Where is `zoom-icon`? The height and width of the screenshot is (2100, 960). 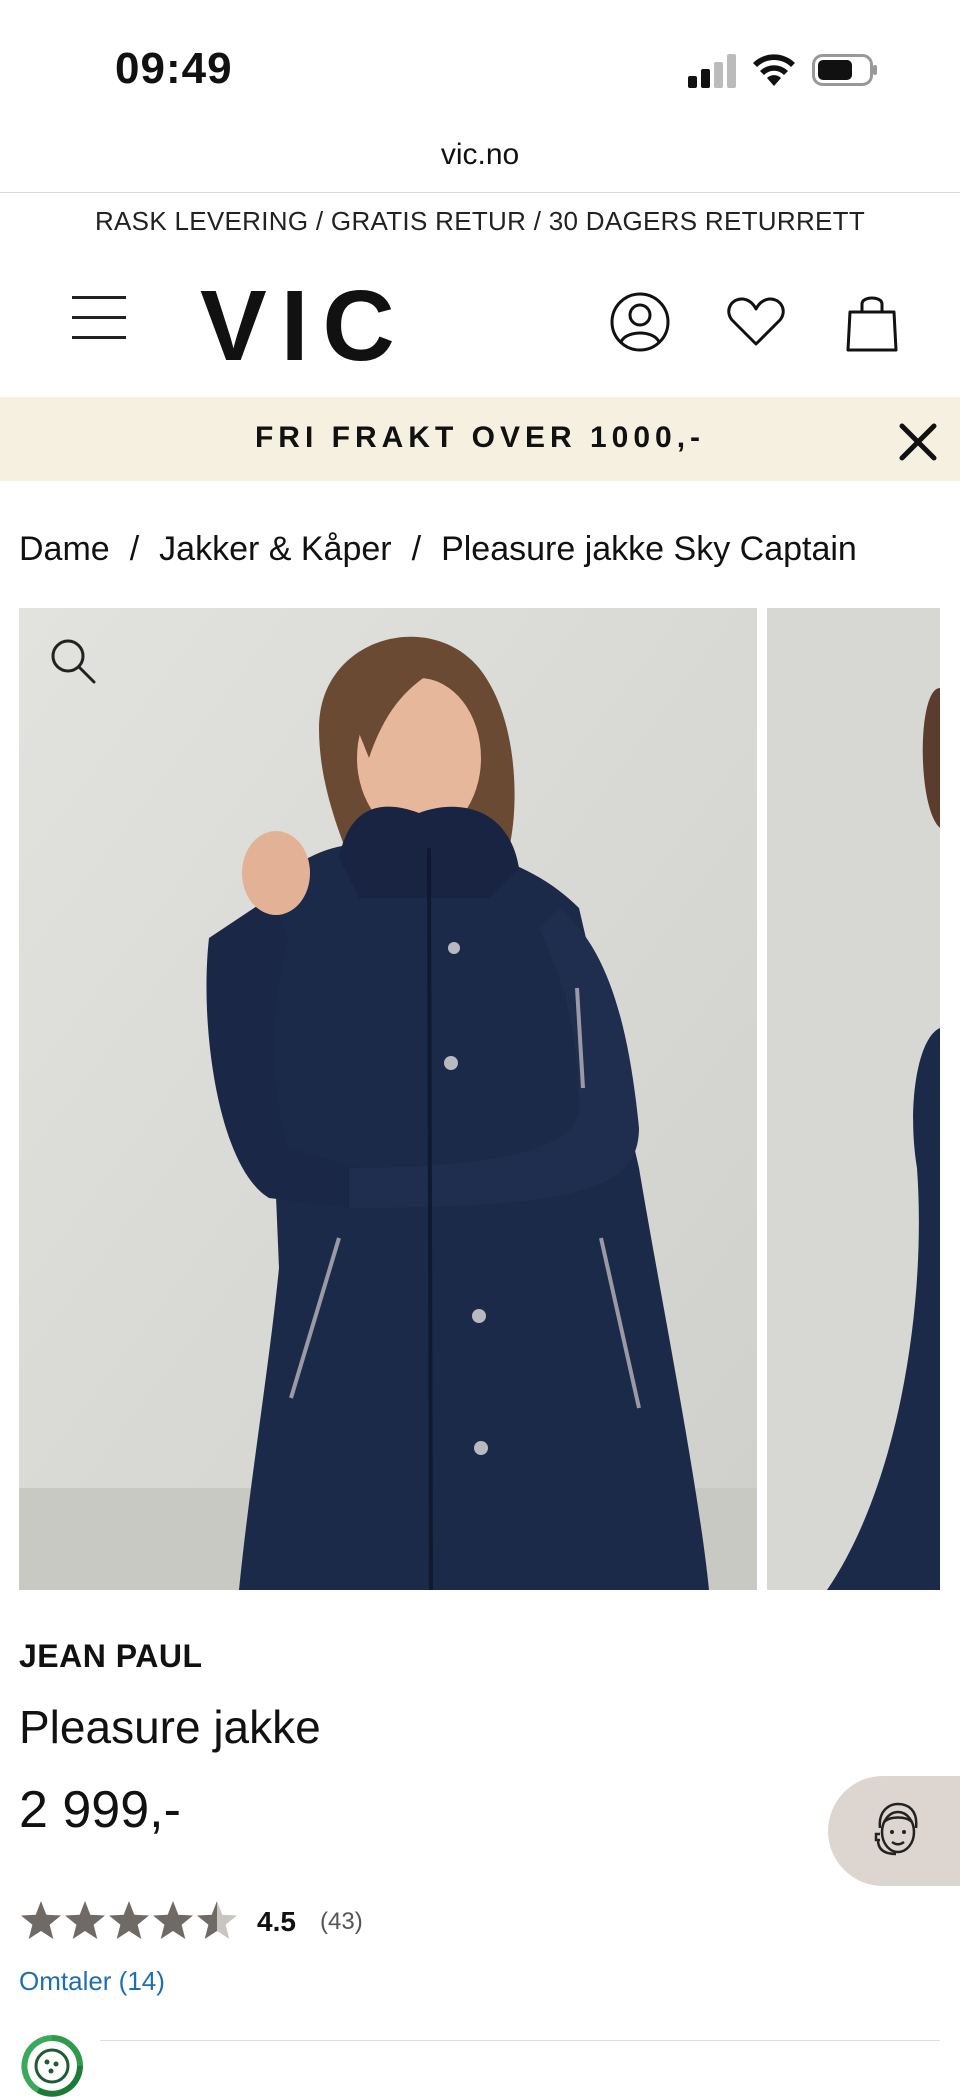
zoom-icon is located at coordinates (73, 661).